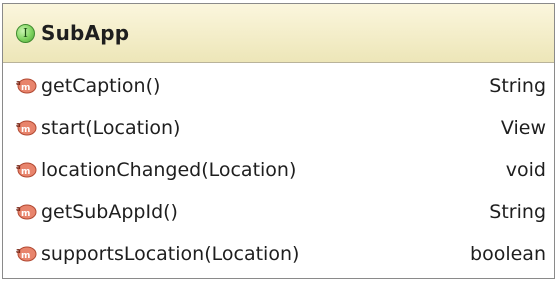 The width and height of the screenshot is (559, 282). What do you see at coordinates (278, 212) in the screenshot?
I see `method-row: m a getSubAppId() String` at bounding box center [278, 212].